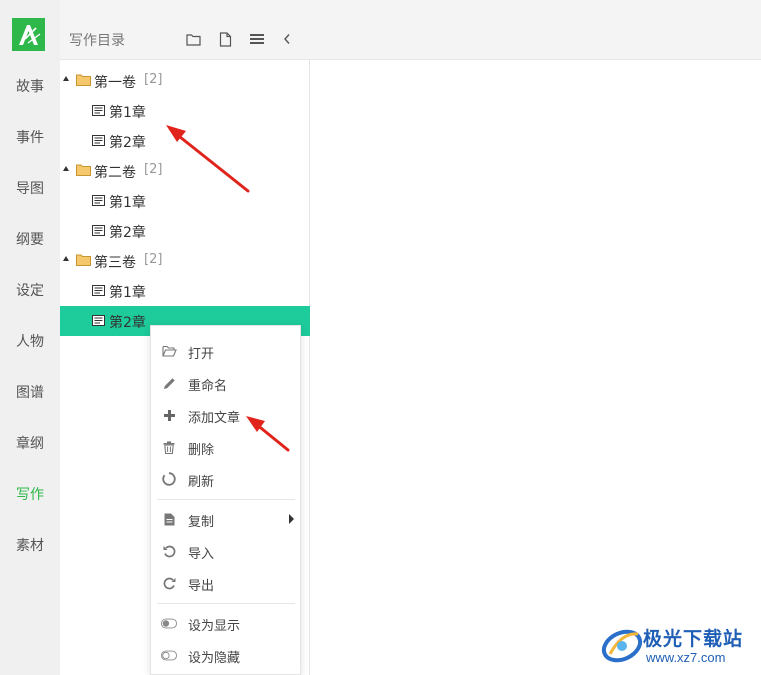 The width and height of the screenshot is (761, 675). I want to click on file-icon, so click(225, 39).